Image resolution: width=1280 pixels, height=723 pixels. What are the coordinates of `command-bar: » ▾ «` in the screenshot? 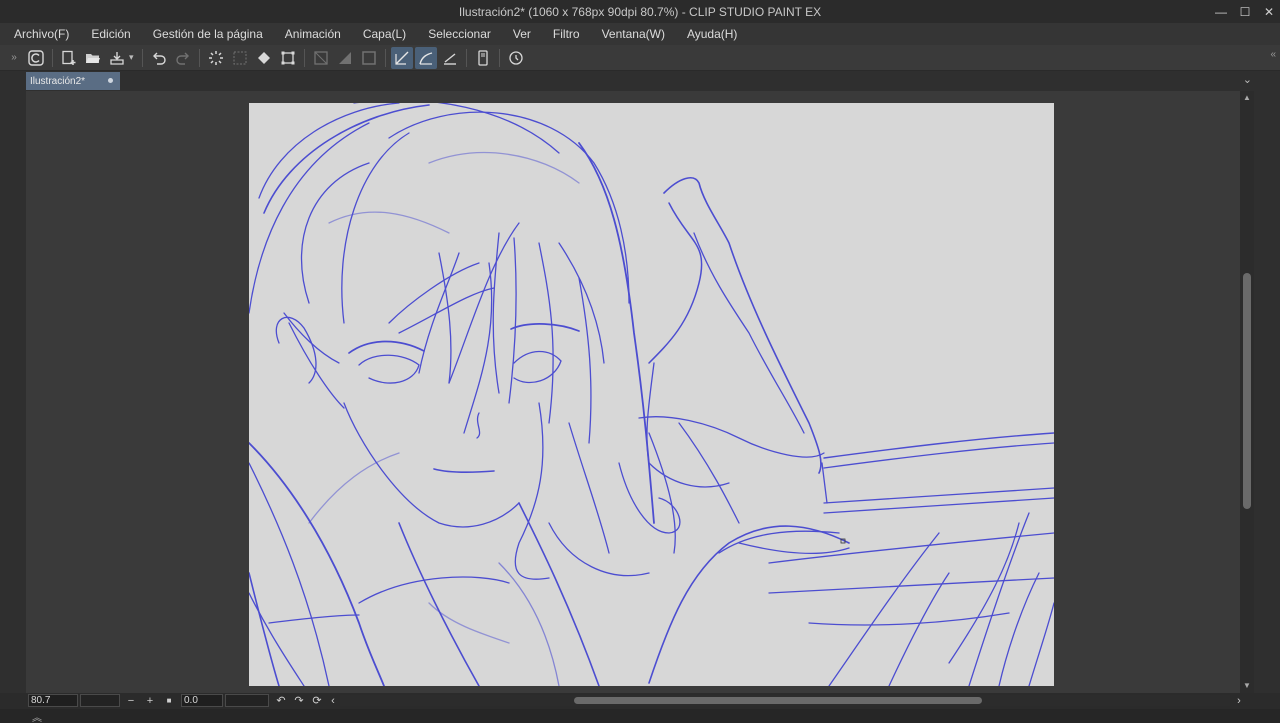 It's located at (640, 58).